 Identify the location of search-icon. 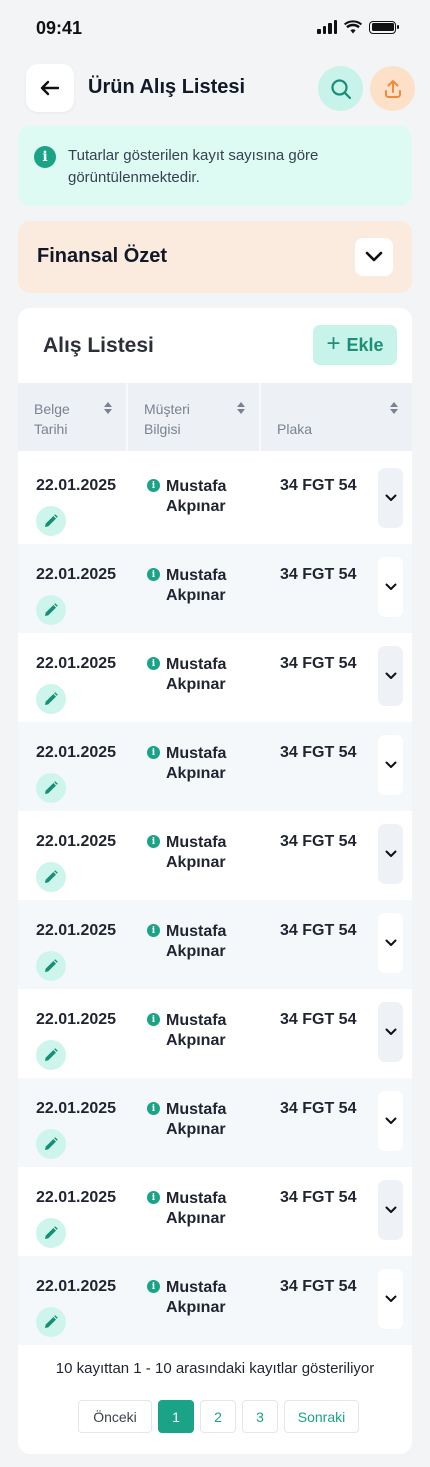
(340, 88).